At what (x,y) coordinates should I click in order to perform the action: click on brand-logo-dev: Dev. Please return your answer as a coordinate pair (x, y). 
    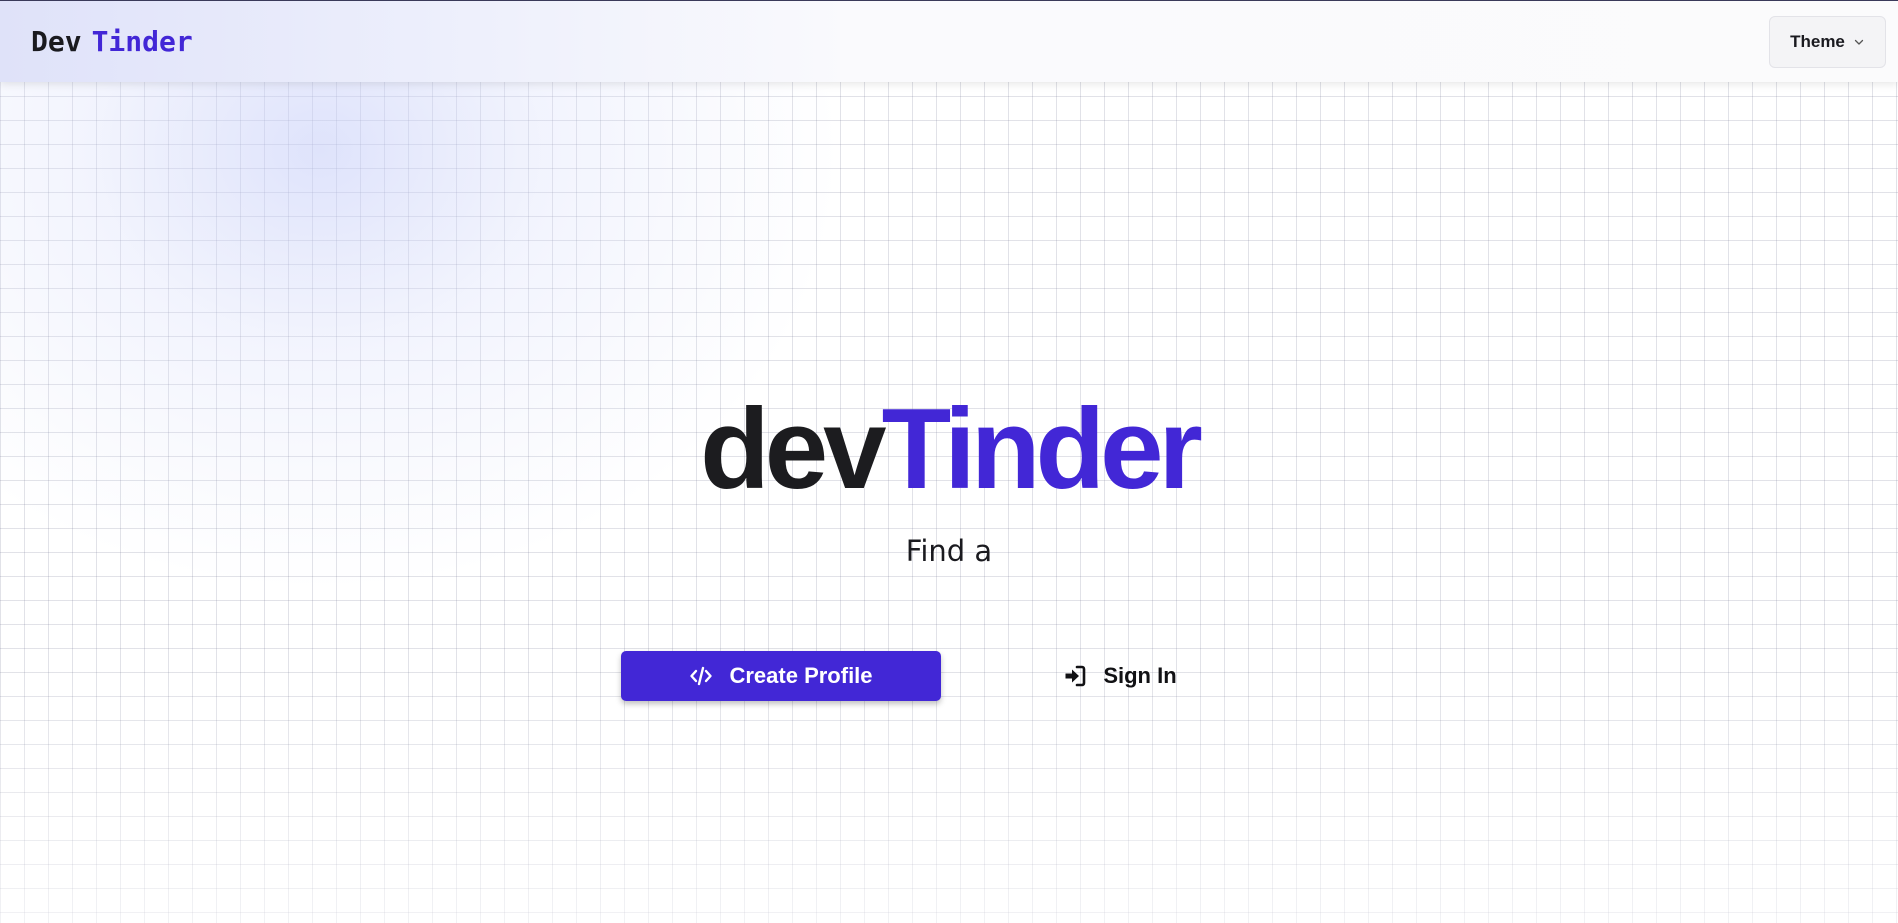
    Looking at the image, I should click on (56, 41).